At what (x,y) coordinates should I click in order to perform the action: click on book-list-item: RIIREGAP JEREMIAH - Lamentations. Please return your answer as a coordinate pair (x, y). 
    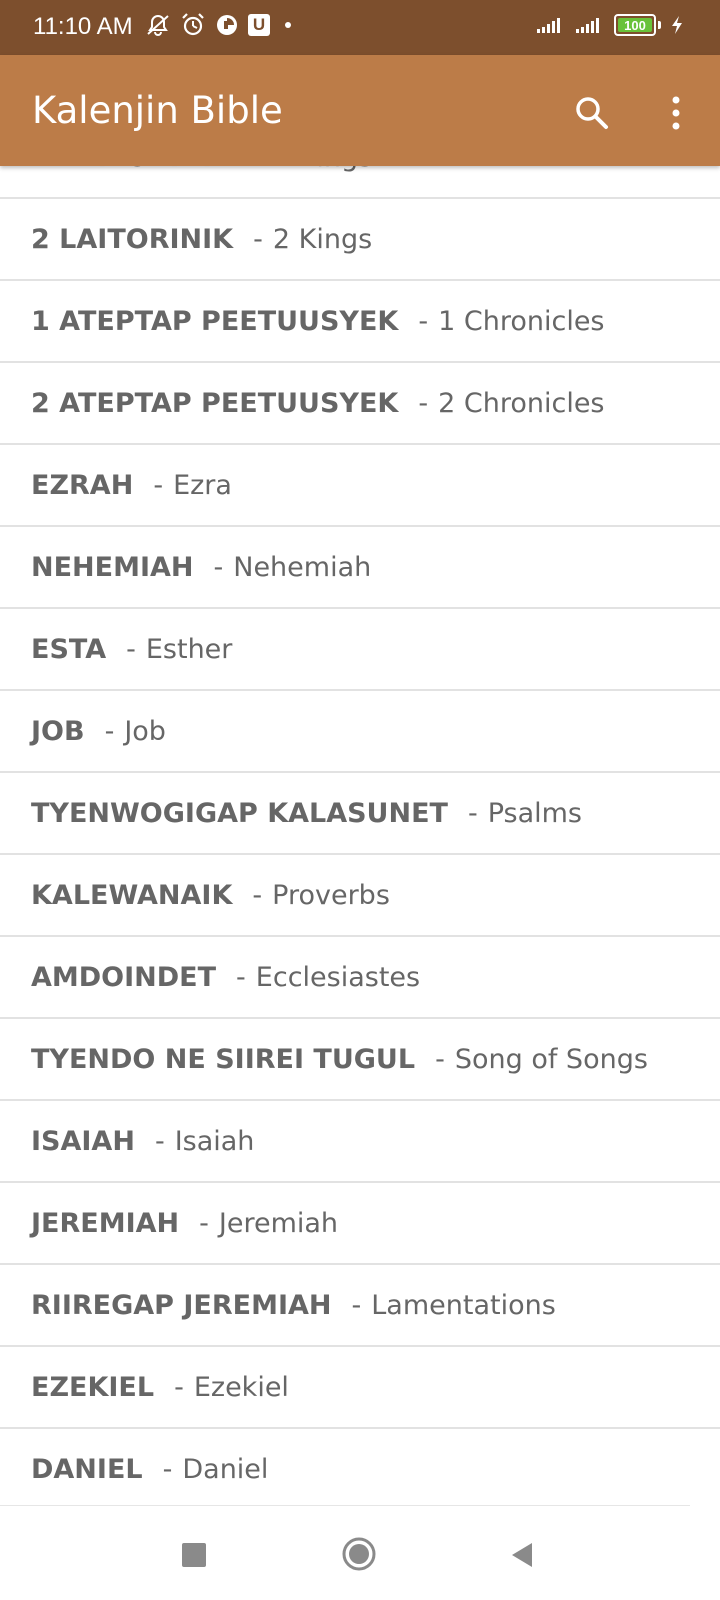
    Looking at the image, I should click on (360, 1306).